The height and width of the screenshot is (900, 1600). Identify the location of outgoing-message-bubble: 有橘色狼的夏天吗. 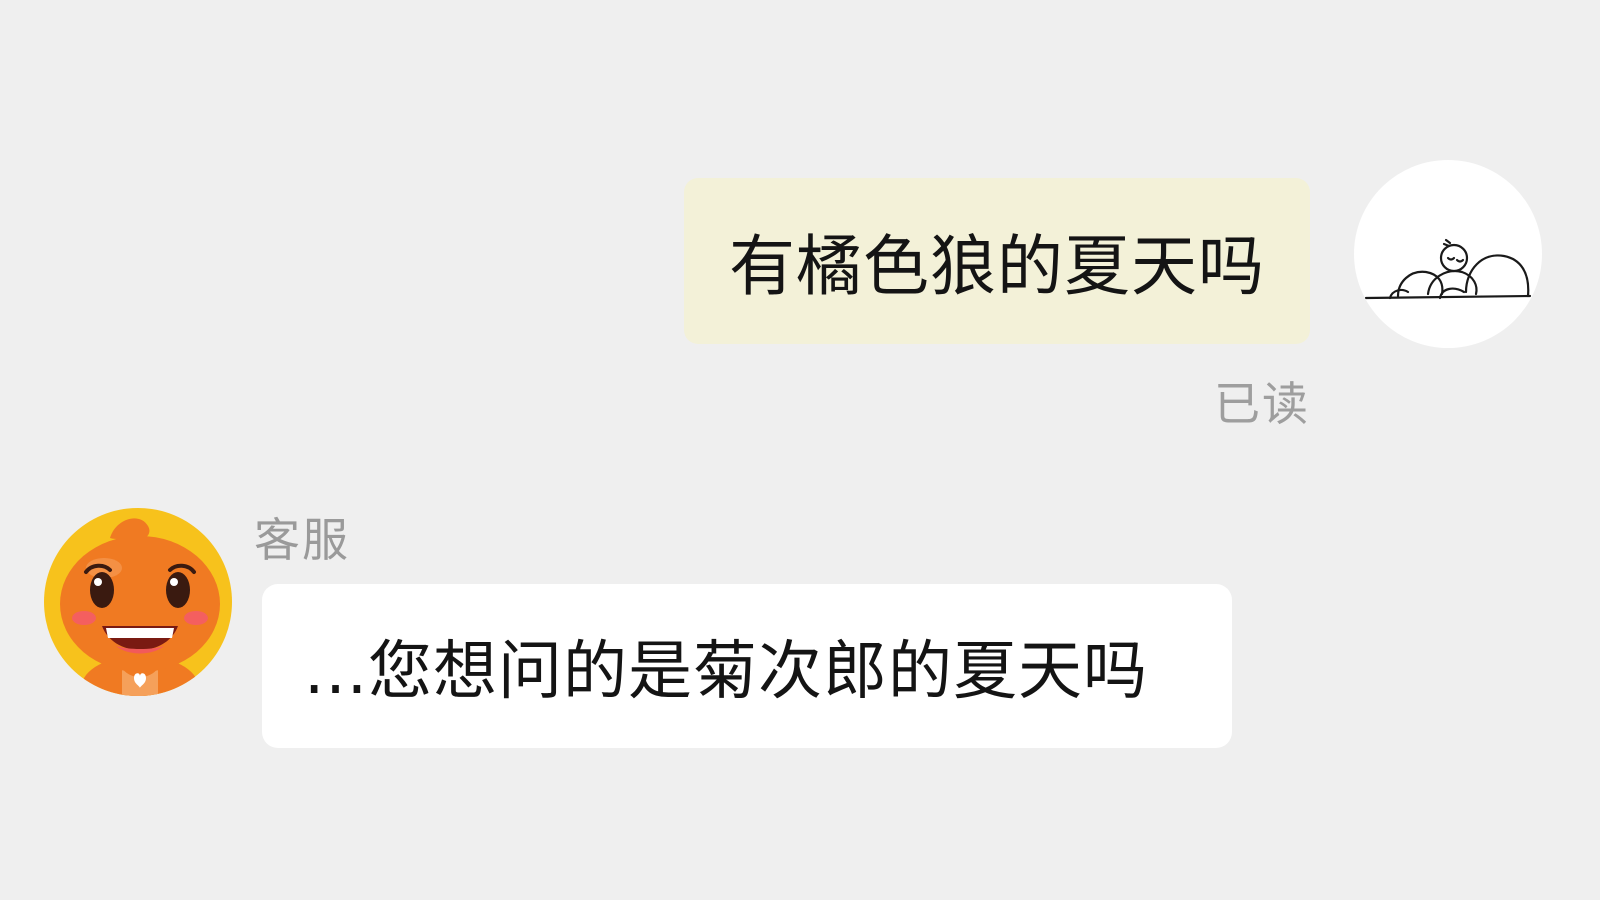
(997, 261).